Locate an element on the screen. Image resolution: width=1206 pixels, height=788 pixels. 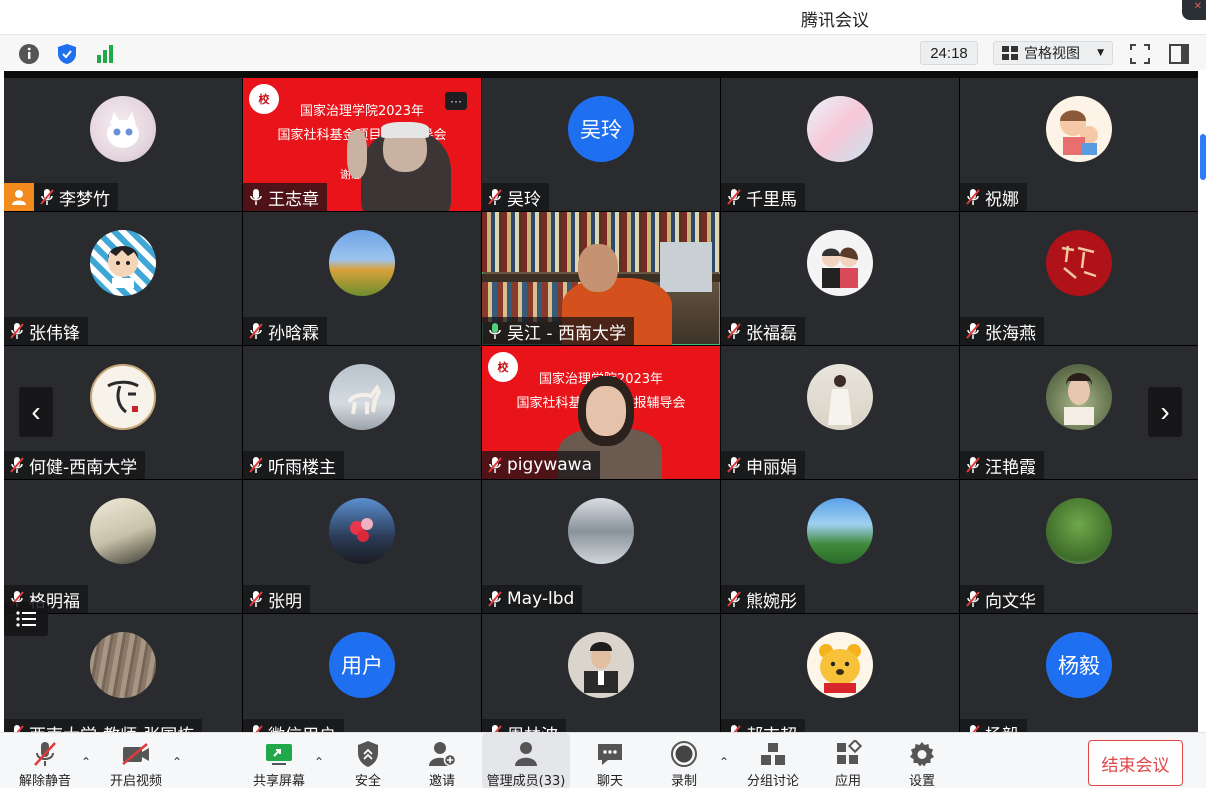
participant-tile: 李梦竹 is located at coordinates (123, 144).